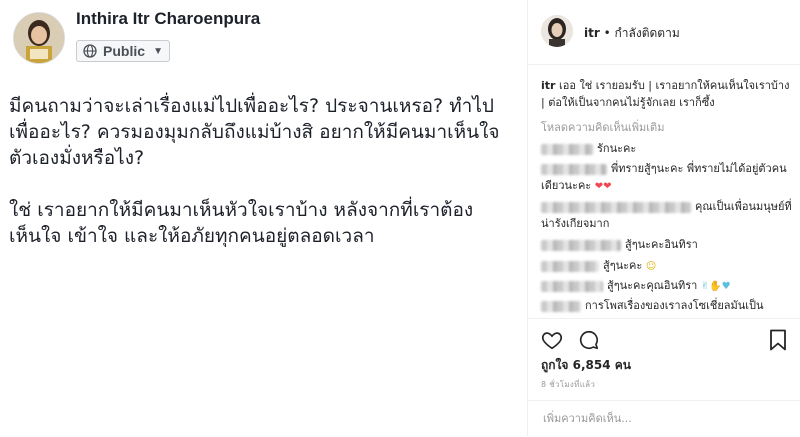 Image resolution: width=800 pixels, height=437 pixels. Describe the element at coordinates (715, 286) in the screenshot. I see `hands-heart-emoji: ✌✋♥` at that location.